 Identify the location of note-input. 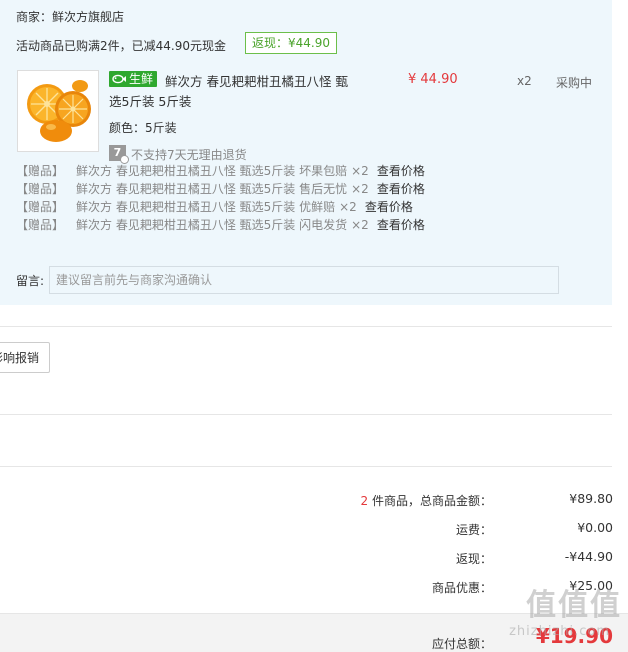
(304, 280).